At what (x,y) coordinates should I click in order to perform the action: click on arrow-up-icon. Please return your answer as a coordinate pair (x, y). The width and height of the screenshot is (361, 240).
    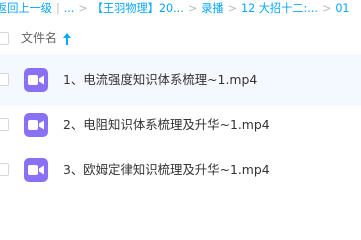
    Looking at the image, I should click on (67, 38).